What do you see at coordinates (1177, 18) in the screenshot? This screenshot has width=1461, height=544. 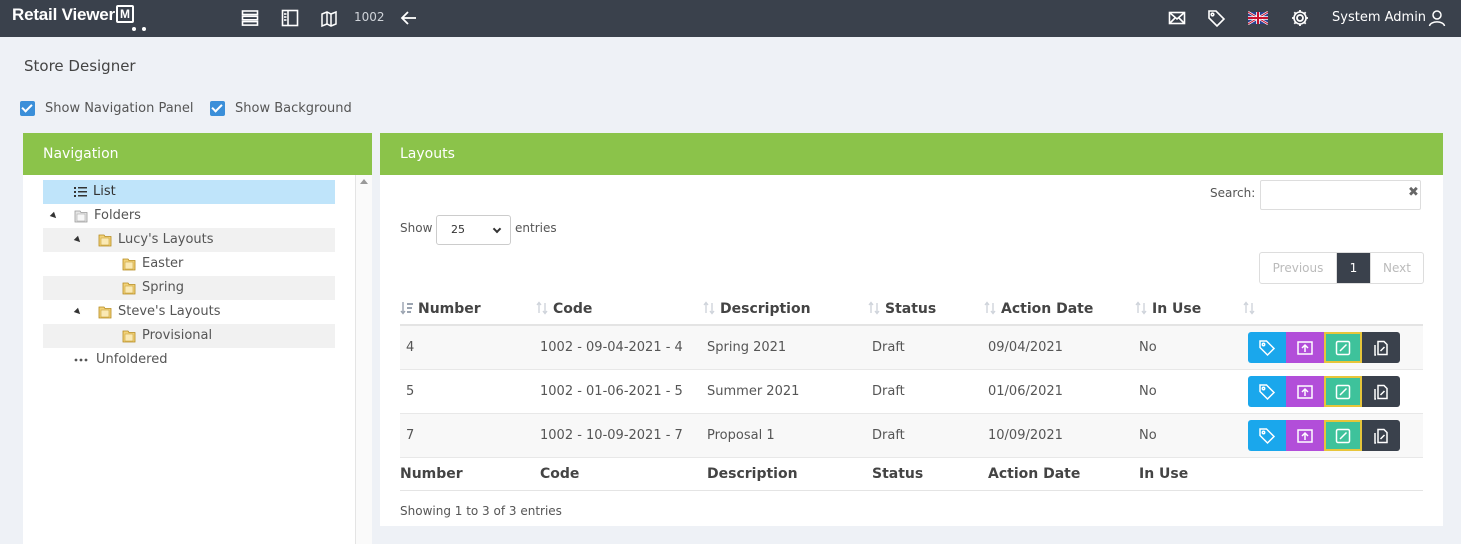 I see `mail-icon` at bounding box center [1177, 18].